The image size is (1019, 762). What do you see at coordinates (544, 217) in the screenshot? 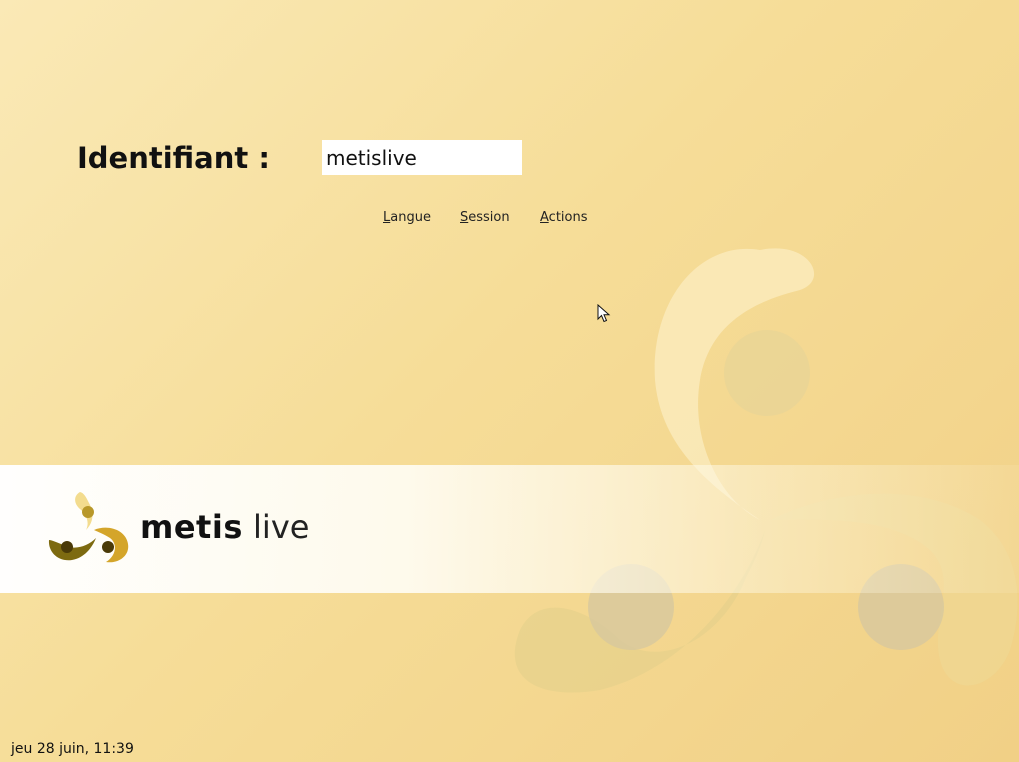
I see `actions-menu-mnemonic: A` at bounding box center [544, 217].